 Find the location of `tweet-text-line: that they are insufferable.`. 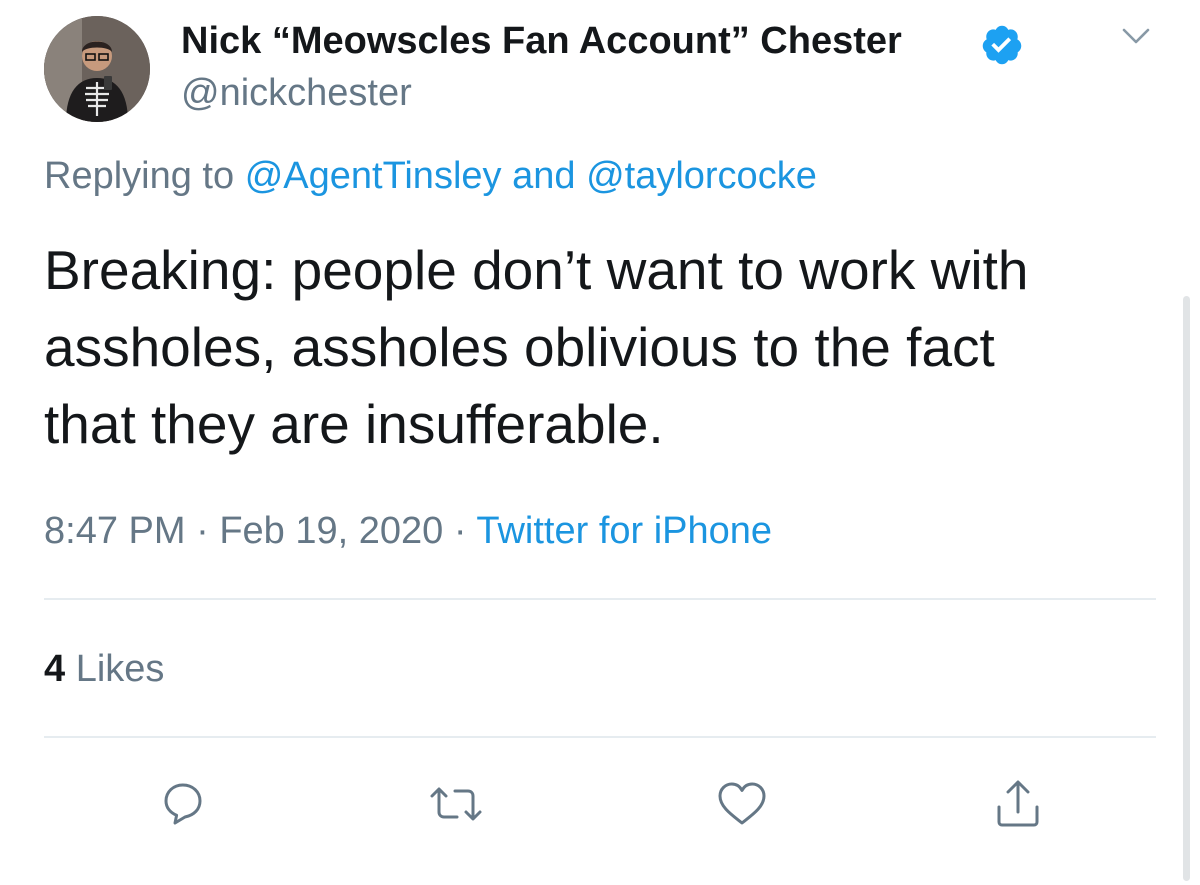

tweet-text-line: that they are insufferable. is located at coordinates (354, 424).